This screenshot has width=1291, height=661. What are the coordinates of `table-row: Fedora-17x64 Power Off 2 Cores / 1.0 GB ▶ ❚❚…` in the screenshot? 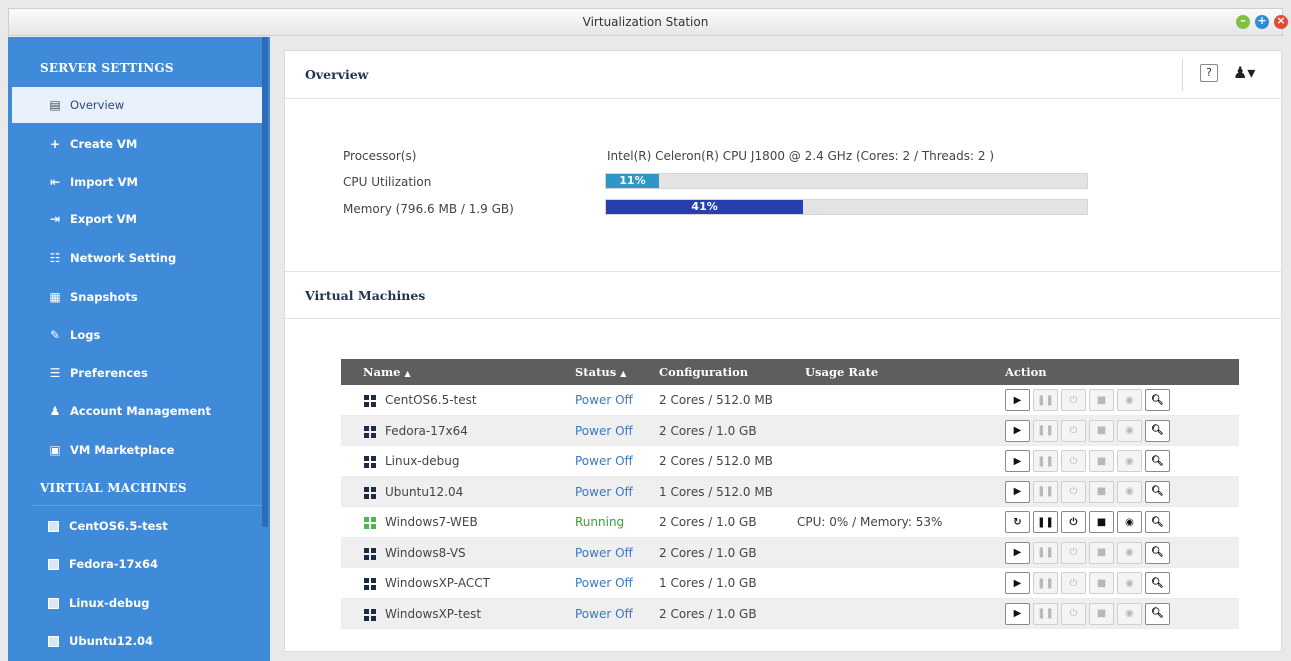 It's located at (790, 430).